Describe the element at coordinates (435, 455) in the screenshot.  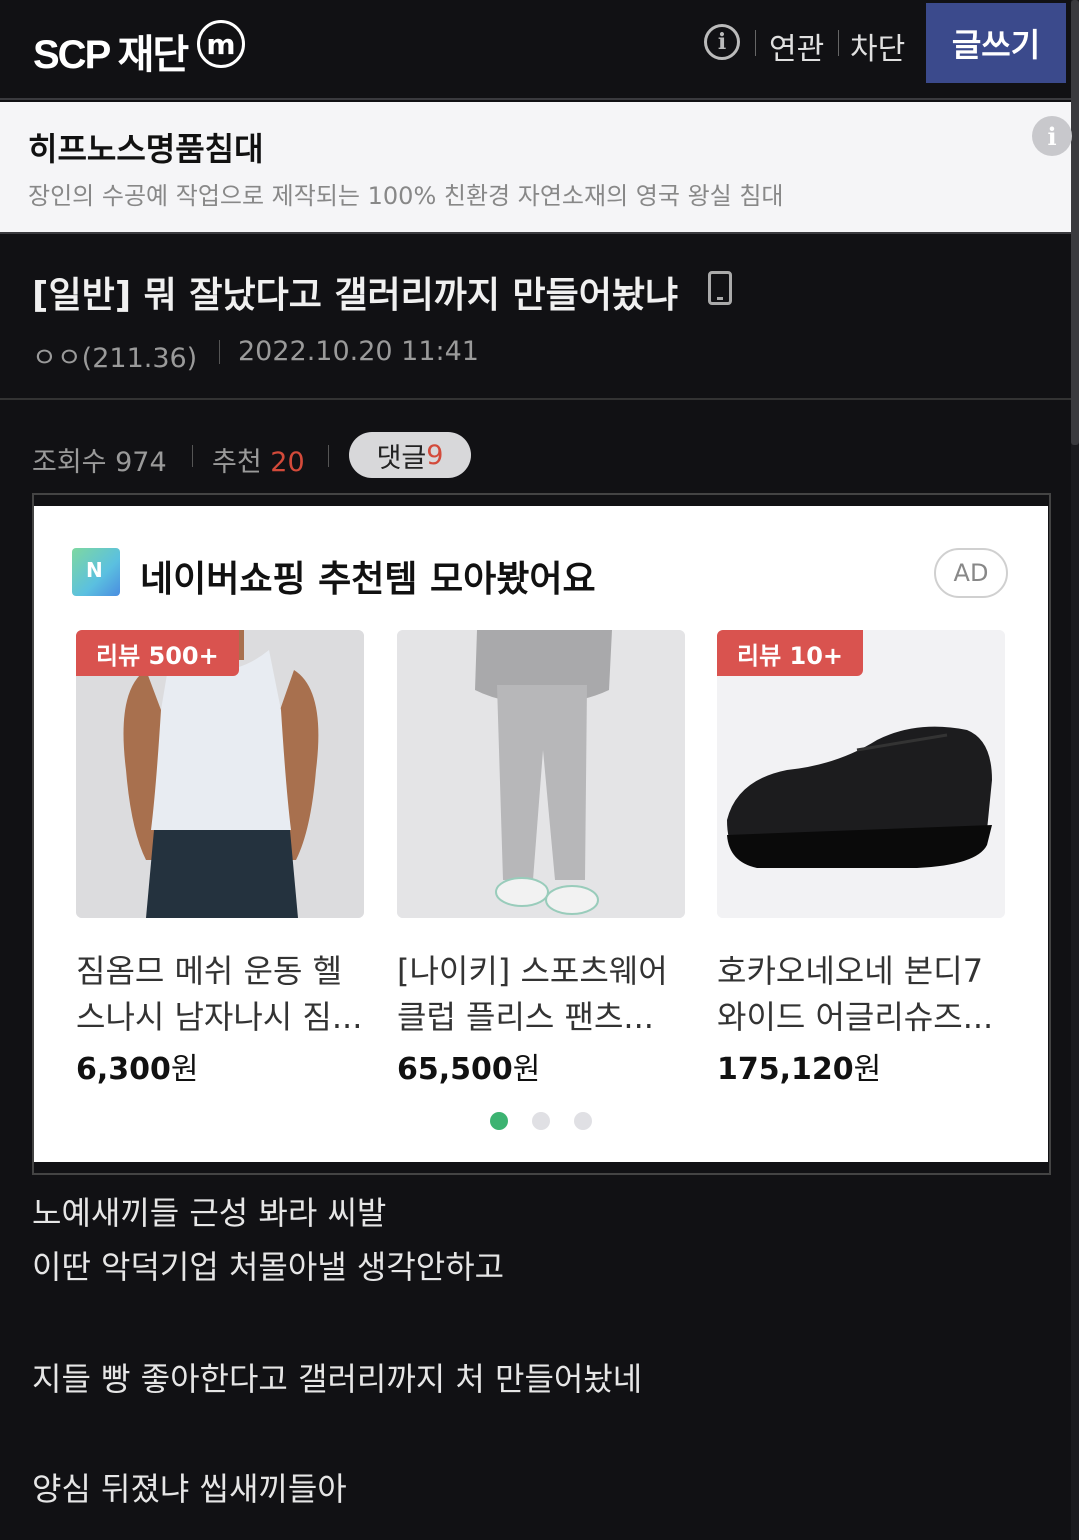
I see `comments-count: 9` at that location.